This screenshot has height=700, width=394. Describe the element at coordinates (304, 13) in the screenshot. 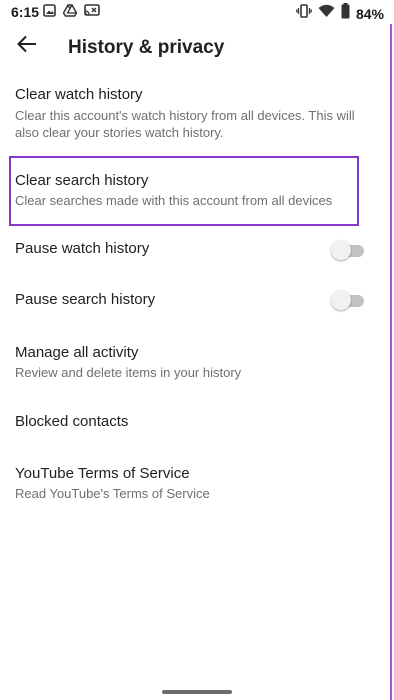

I see `vibrate-icon` at that location.